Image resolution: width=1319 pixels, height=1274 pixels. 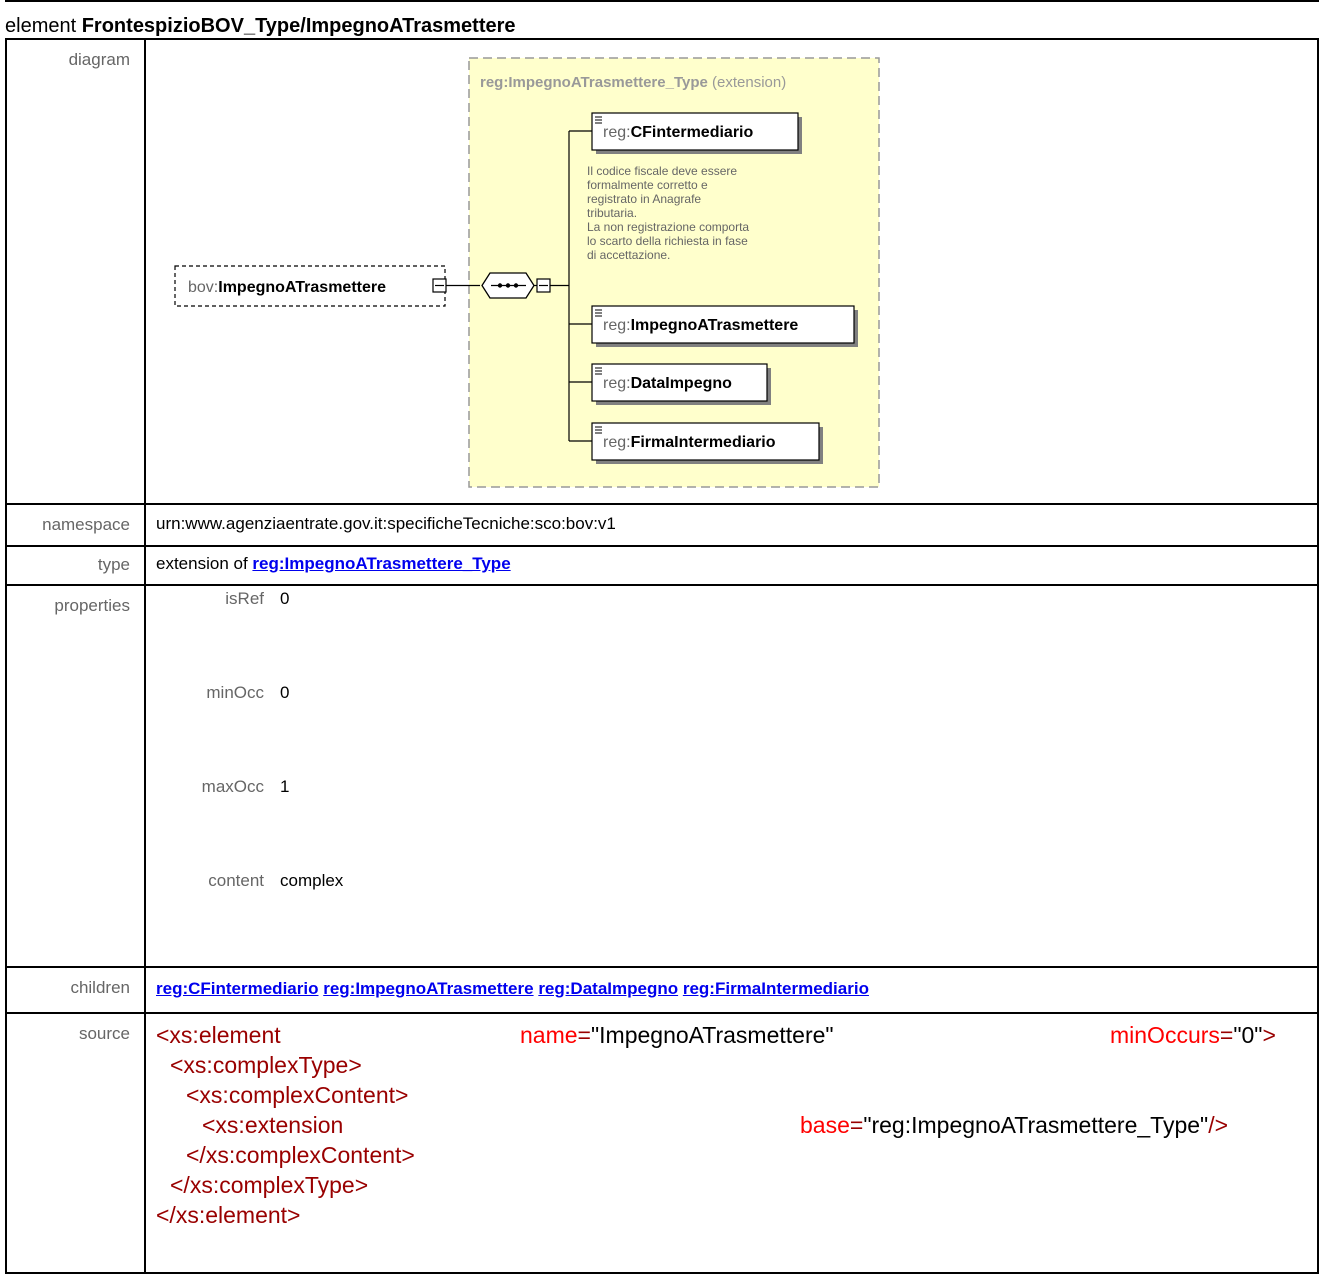 What do you see at coordinates (75, 525) in the screenshot?
I see `namespace-label: namespace` at bounding box center [75, 525].